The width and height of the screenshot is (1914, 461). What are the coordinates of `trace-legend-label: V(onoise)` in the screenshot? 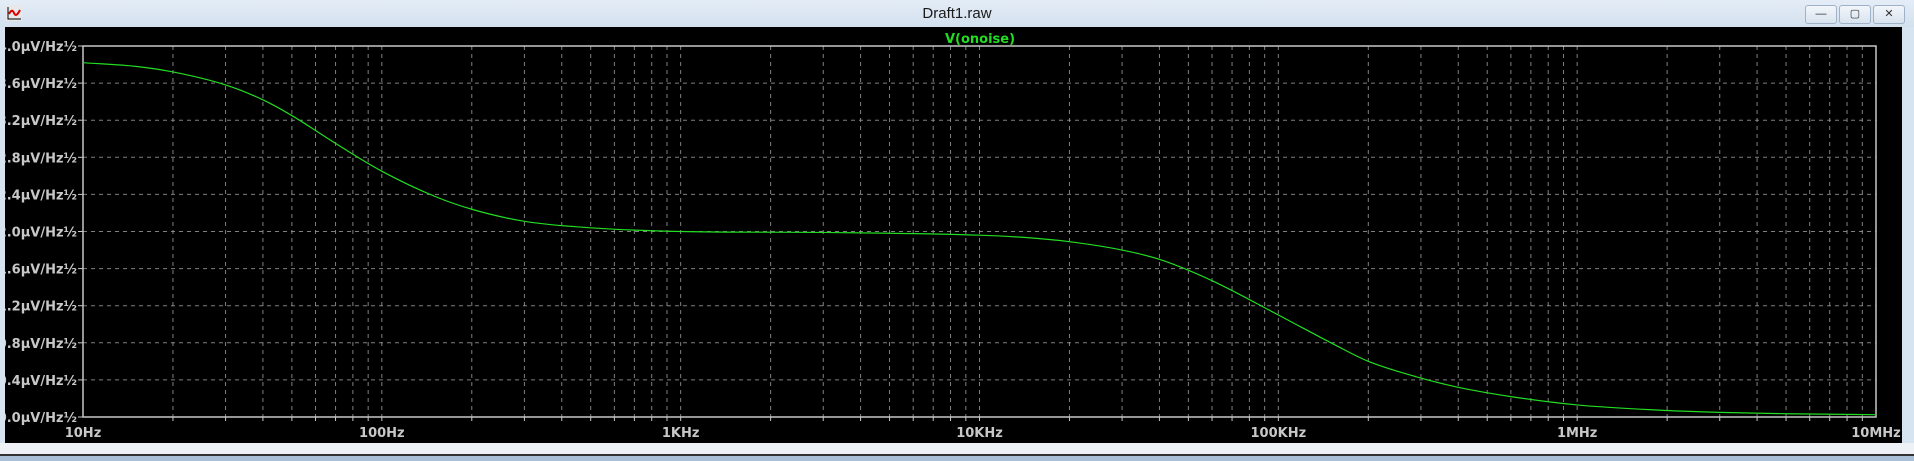 It's located at (980, 39).